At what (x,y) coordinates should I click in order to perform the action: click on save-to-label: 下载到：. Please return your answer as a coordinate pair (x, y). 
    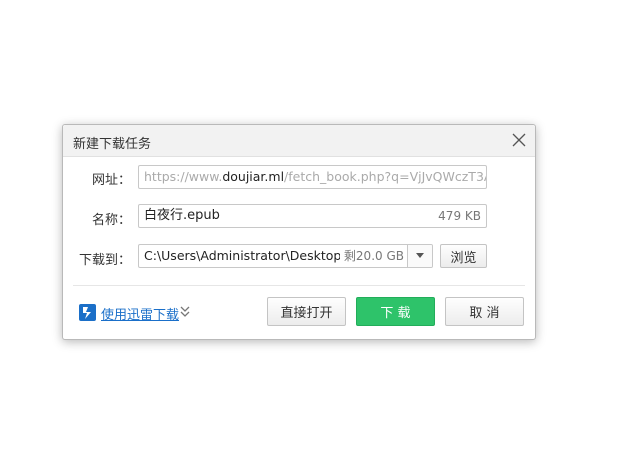
    Looking at the image, I should click on (104, 260).